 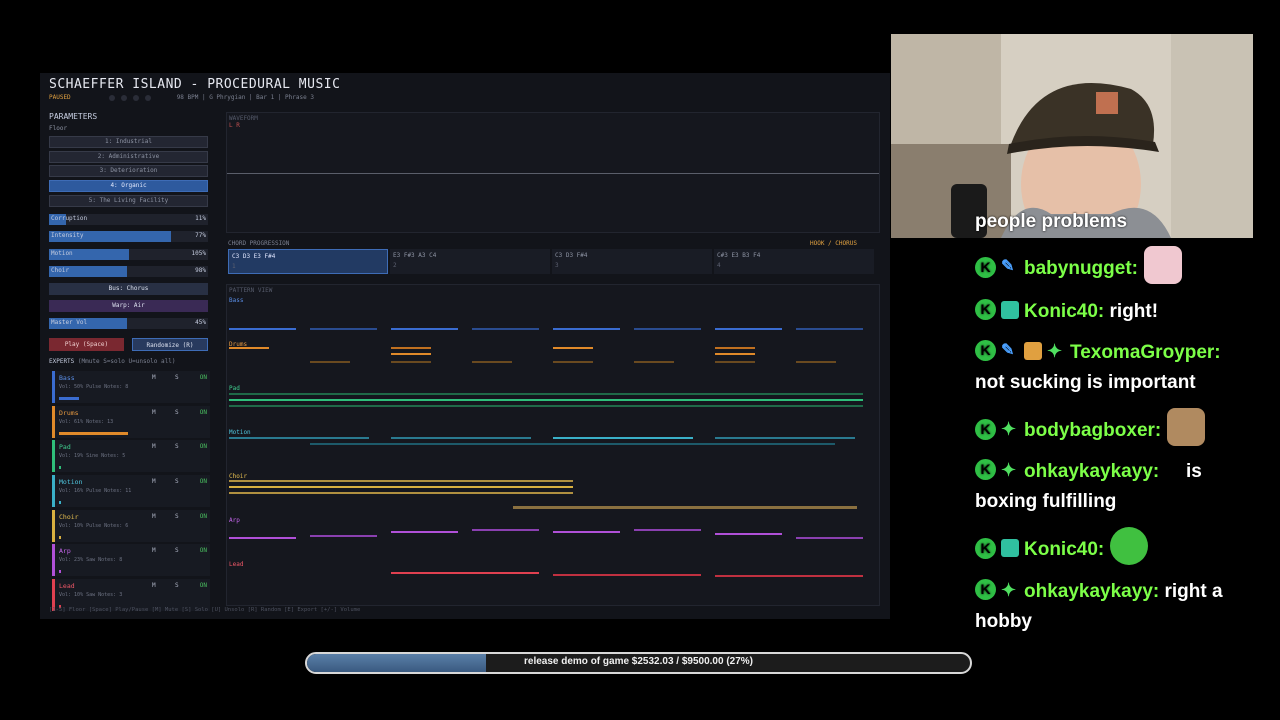 I want to click on chord-index: 3, so click(x=557, y=265).